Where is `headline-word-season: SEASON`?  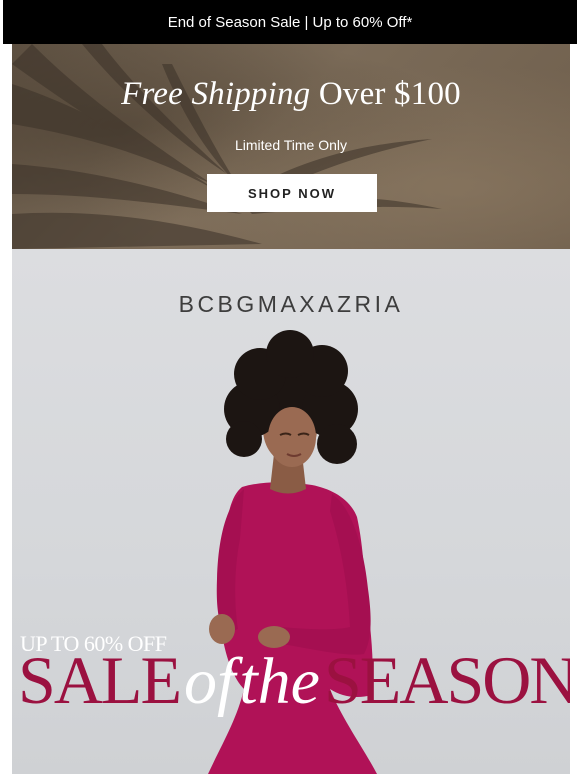
headline-word-season: SEASON is located at coordinates (446, 680).